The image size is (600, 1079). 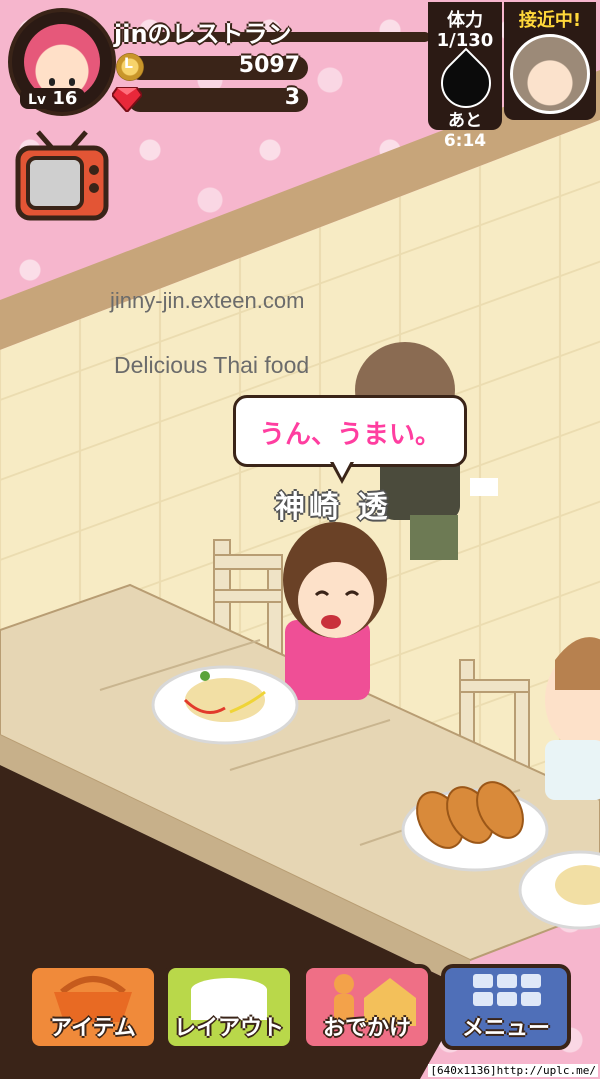 I want to click on speech-bubble-tail-fill, so click(x=342, y=469).